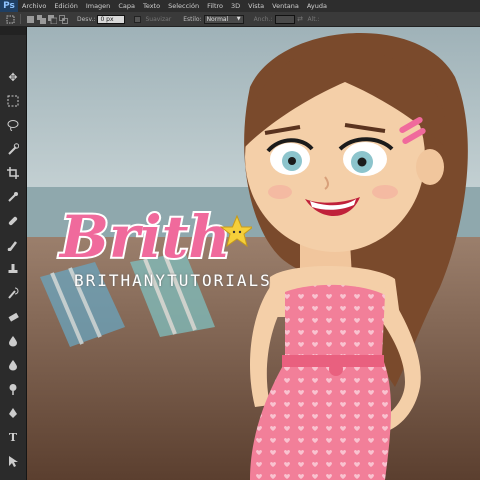  Describe the element at coordinates (13, 31) in the screenshot. I see `tools-panel-header` at that location.